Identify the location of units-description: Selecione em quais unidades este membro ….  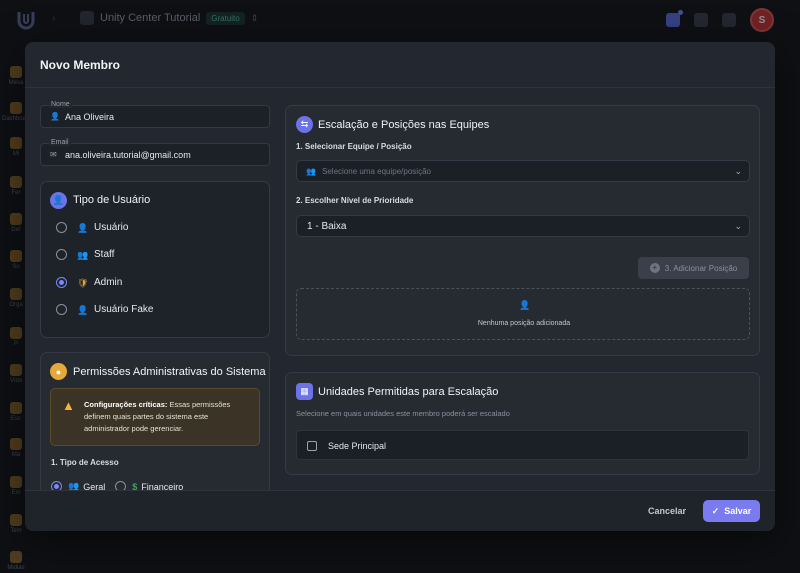
(403, 413).